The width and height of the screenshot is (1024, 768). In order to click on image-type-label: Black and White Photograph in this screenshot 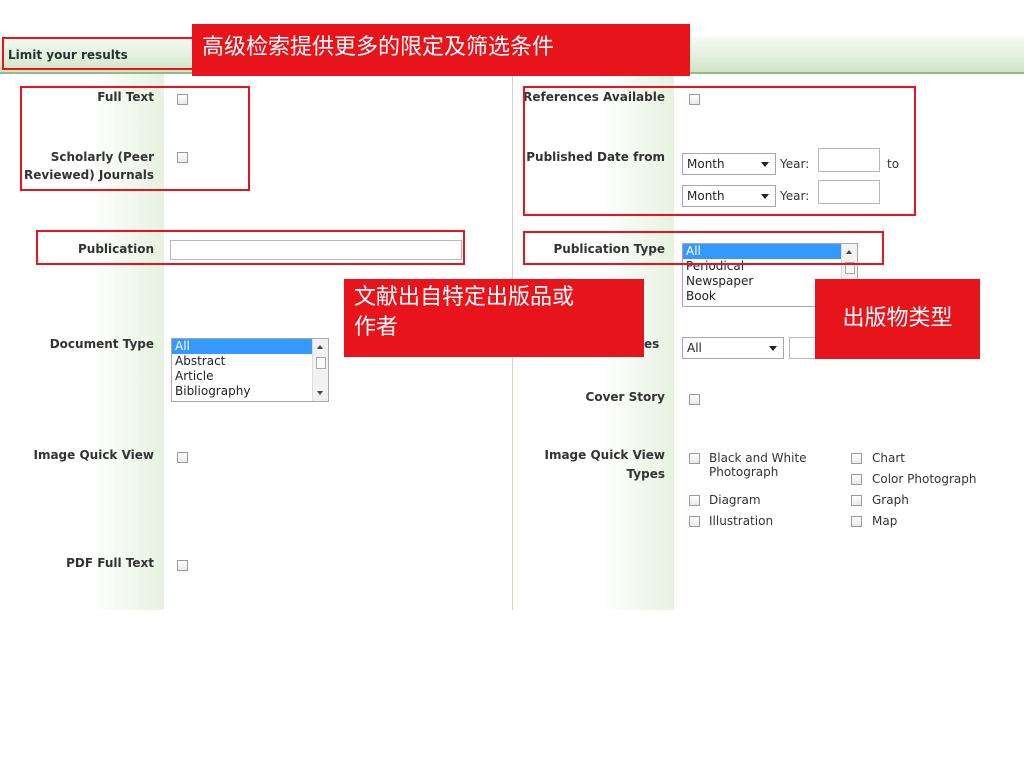, I will do `click(758, 465)`.